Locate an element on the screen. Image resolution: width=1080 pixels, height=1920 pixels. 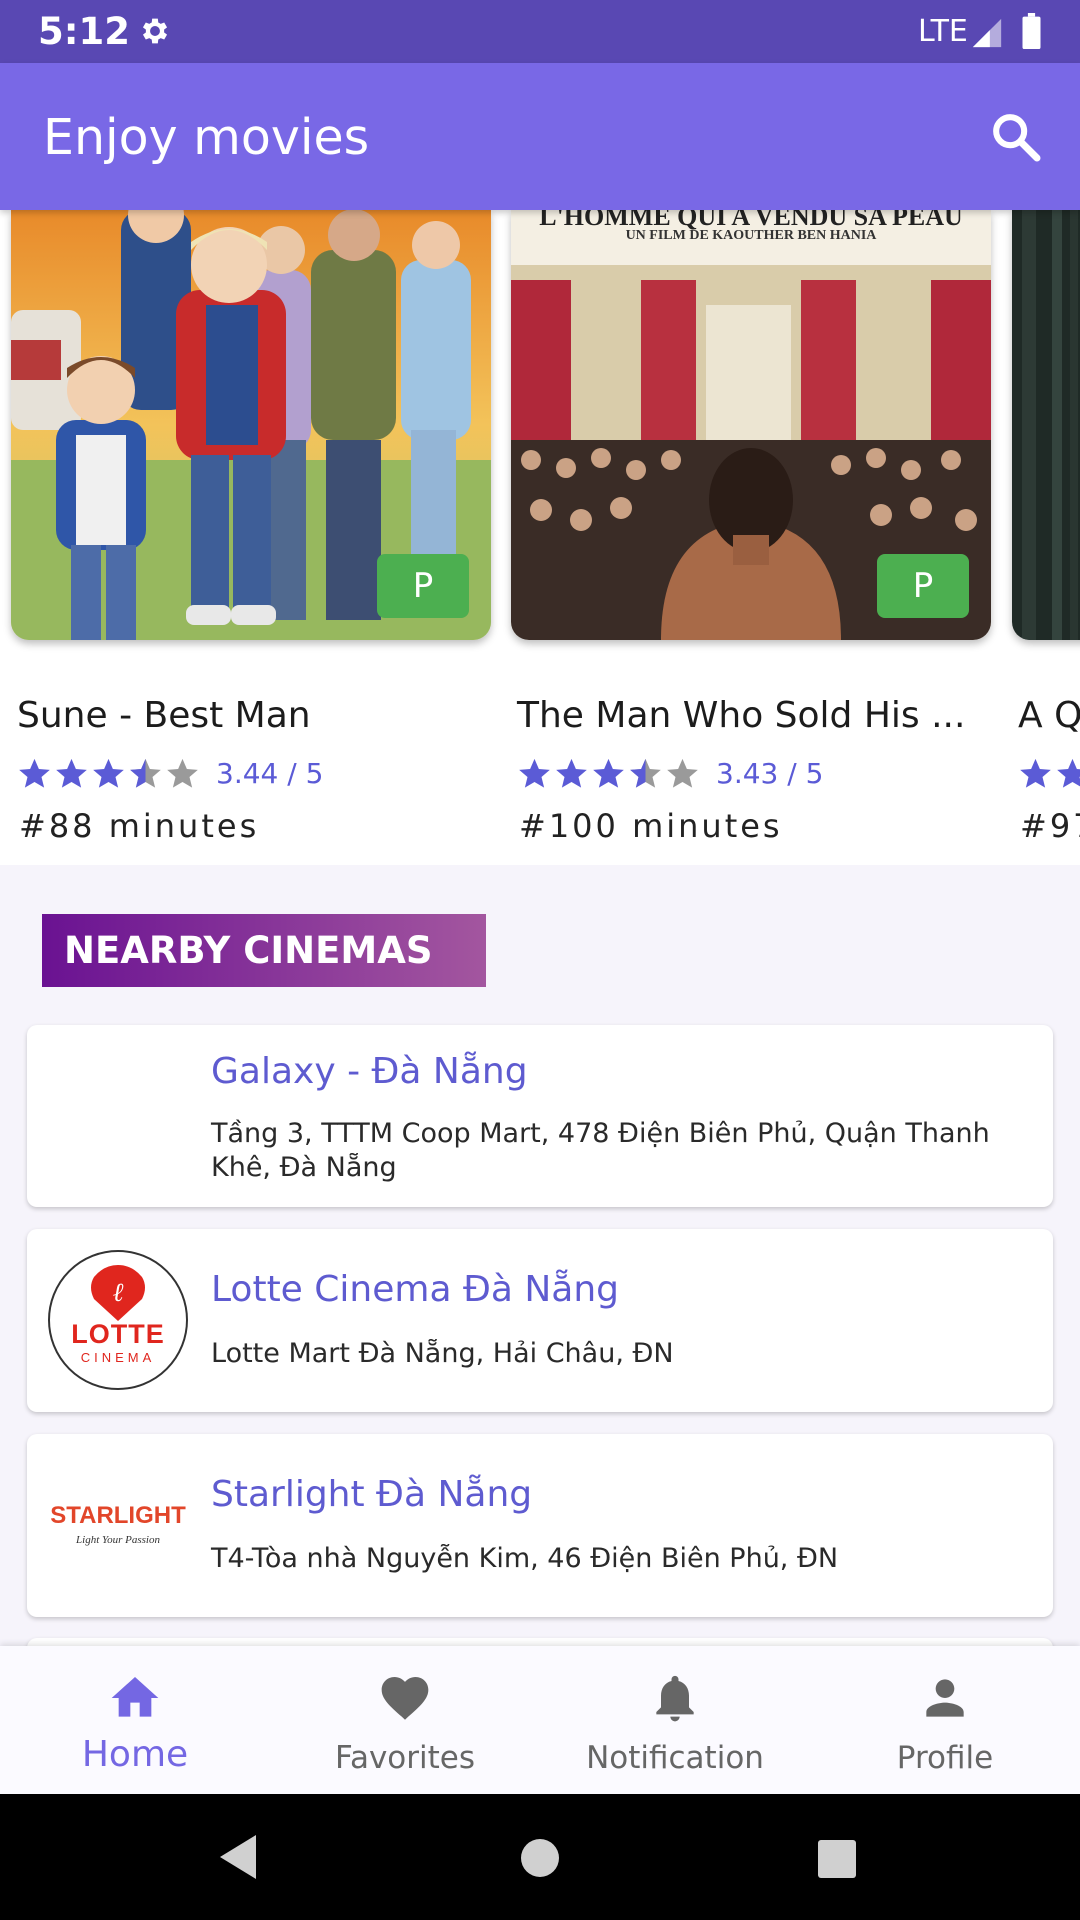
movie-poster: P is located at coordinates (251, 425).